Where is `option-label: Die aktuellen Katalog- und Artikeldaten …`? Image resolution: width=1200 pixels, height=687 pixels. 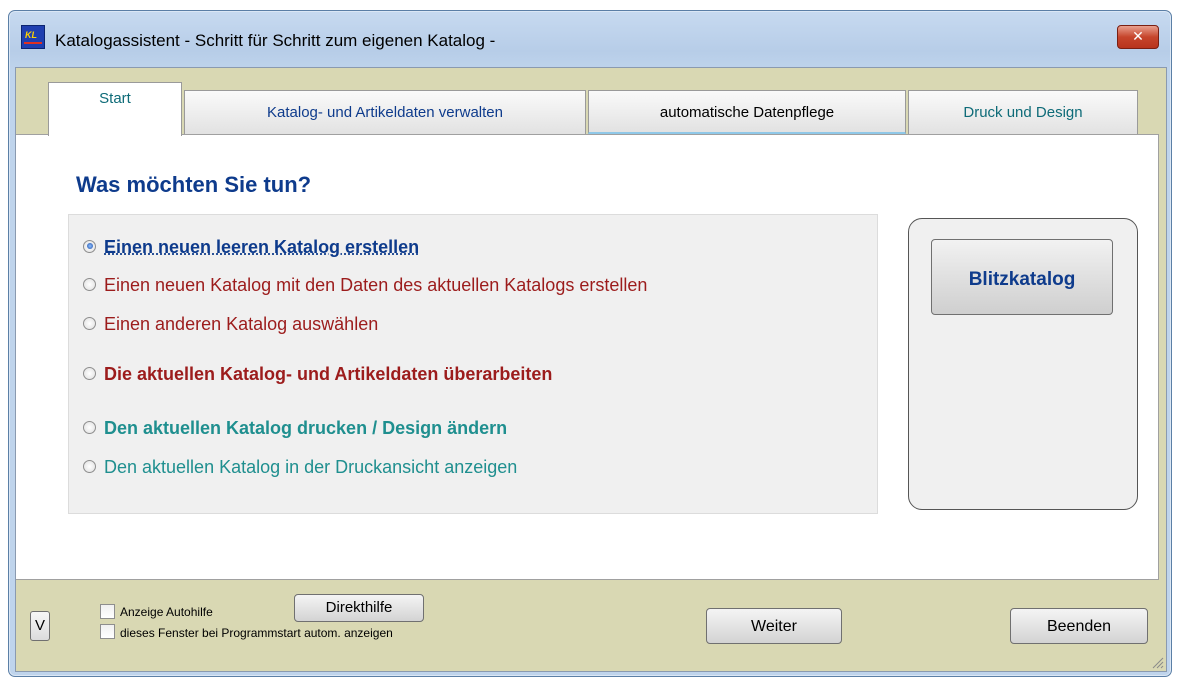
option-label: Die aktuellen Katalog- und Artikeldaten … is located at coordinates (328, 374).